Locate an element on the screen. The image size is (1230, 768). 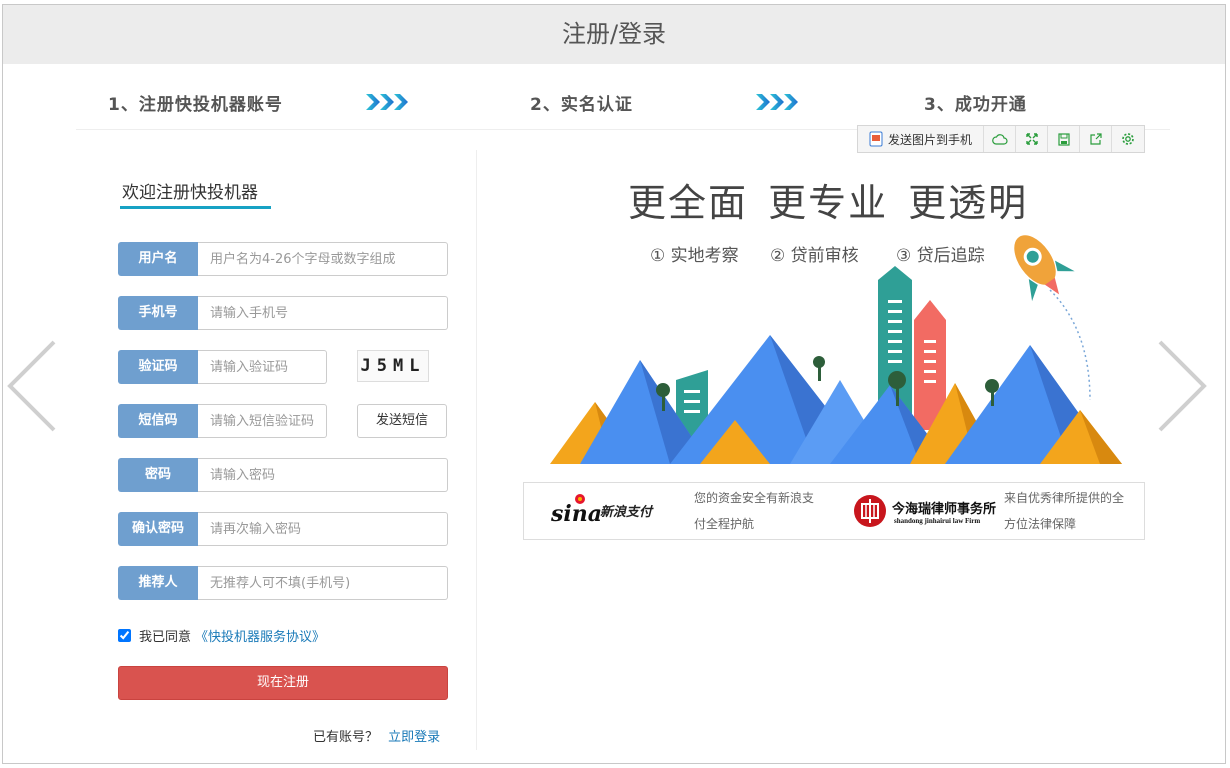
law-description-line-2: 方位法律保障 is located at coordinates (1040, 524).